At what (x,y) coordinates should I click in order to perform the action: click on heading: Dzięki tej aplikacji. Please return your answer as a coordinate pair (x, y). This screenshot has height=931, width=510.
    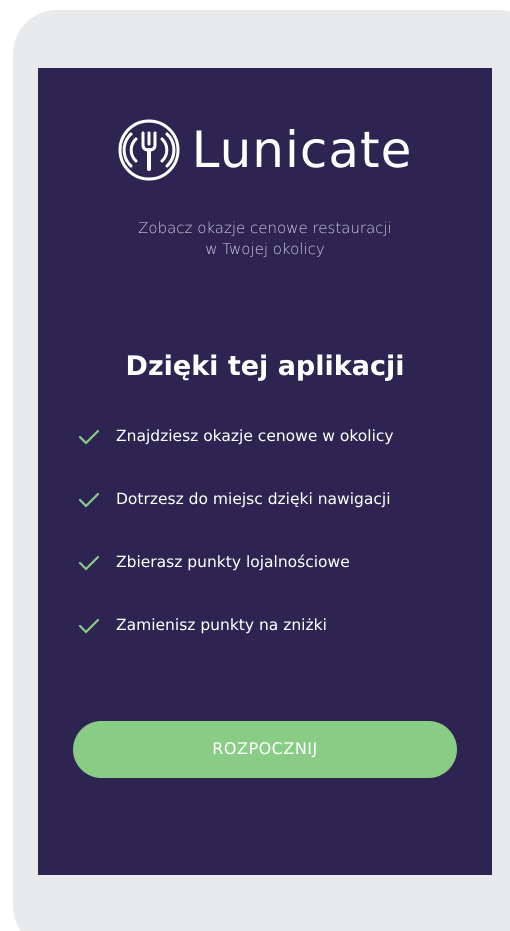
    Looking at the image, I should click on (265, 367).